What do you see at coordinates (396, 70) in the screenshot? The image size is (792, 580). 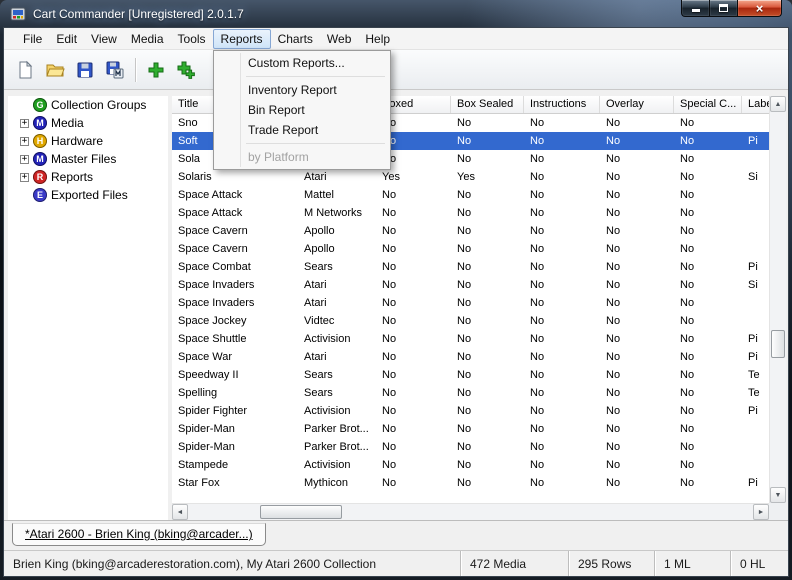 I see `toolbar` at bounding box center [396, 70].